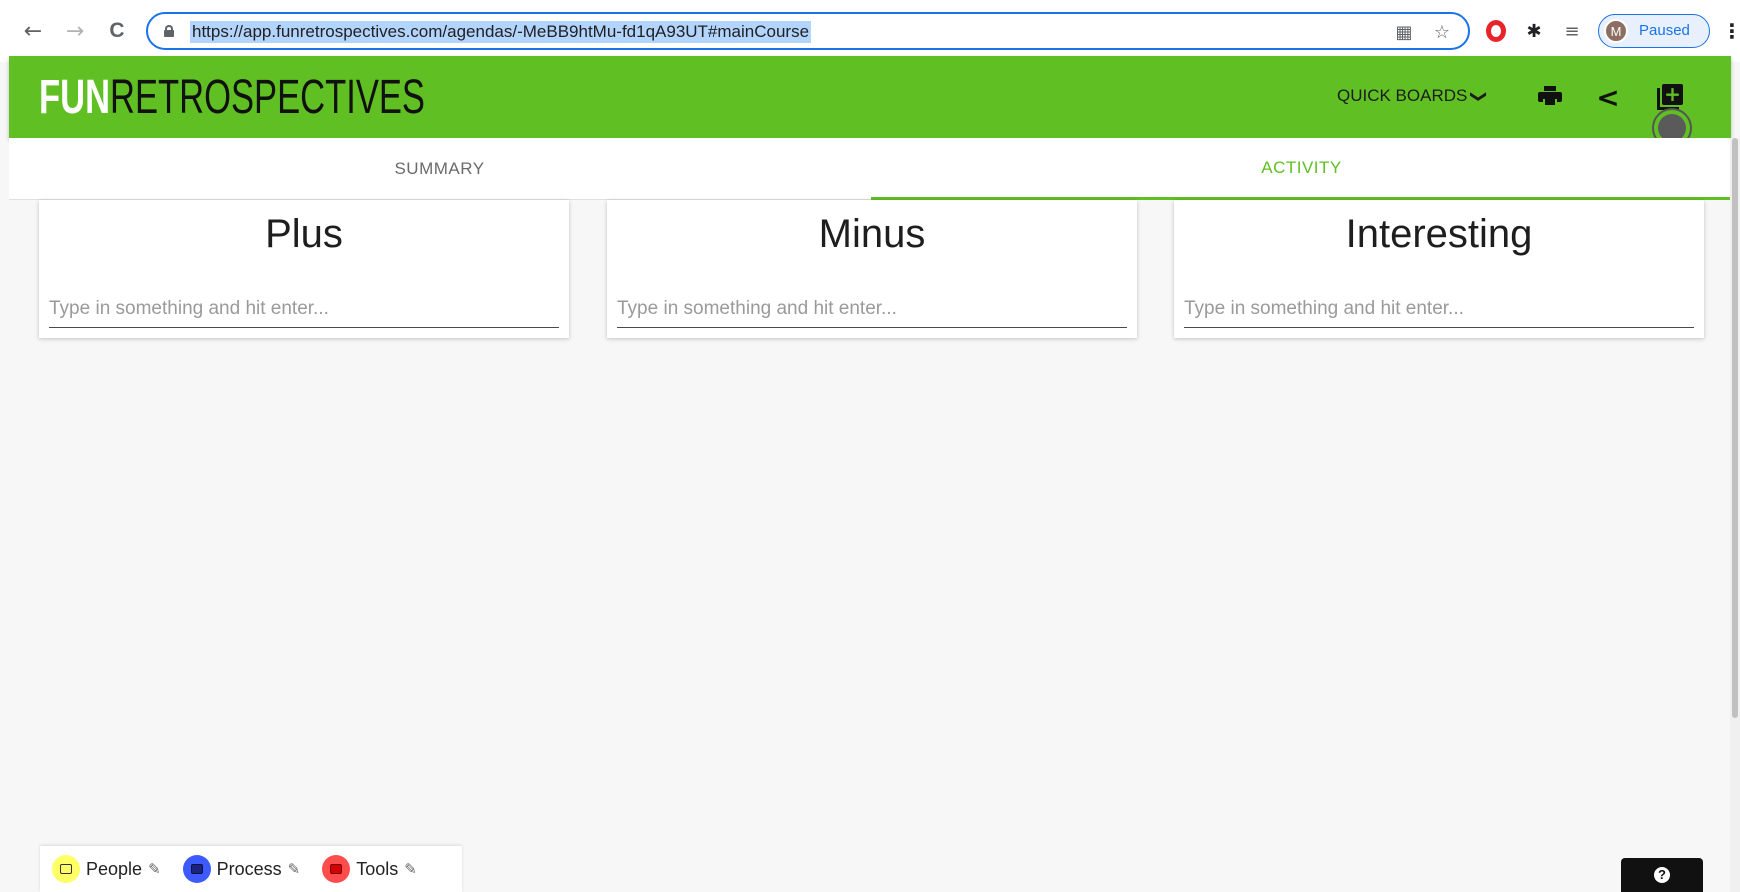  I want to click on quick-boards-dropdown: QUICK BOARDS ❯, so click(1413, 96).